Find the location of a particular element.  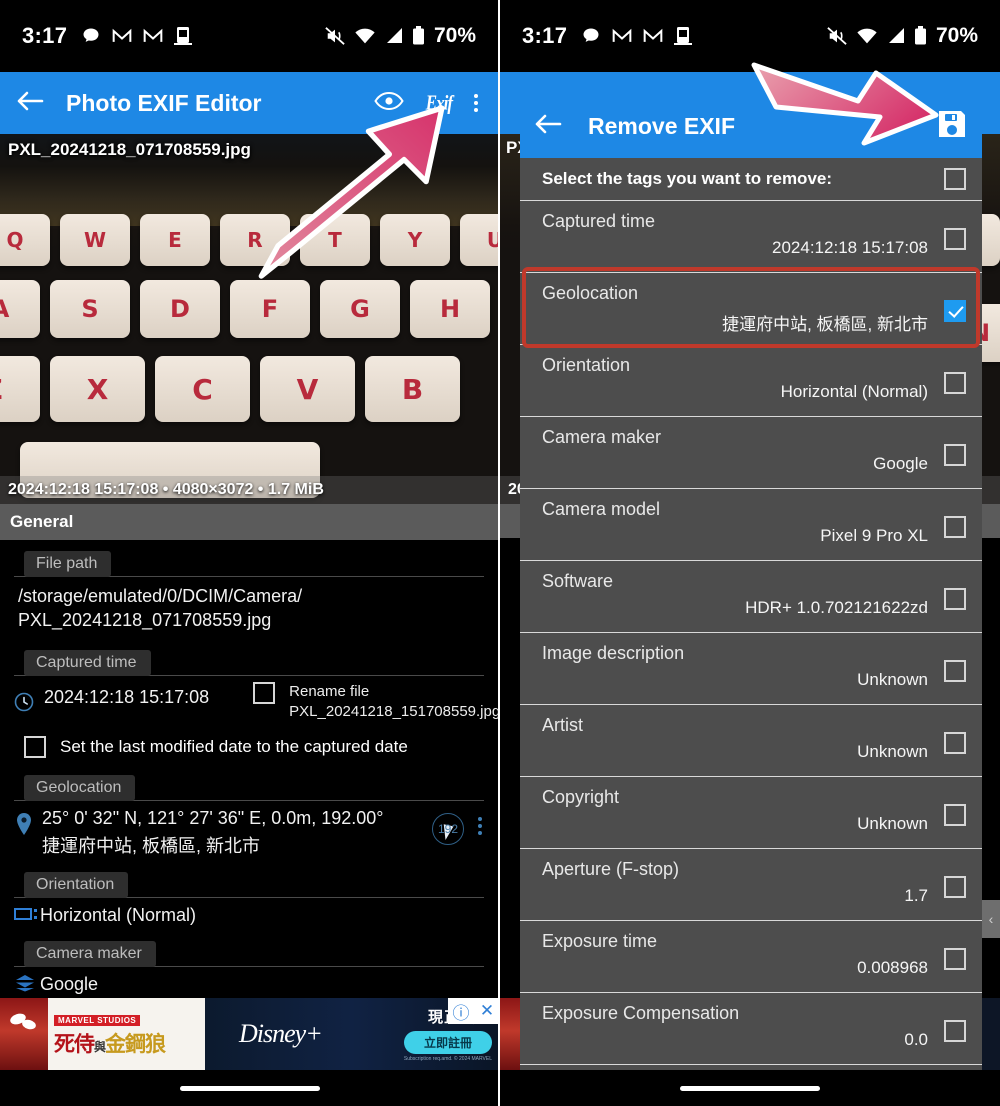

tag-texts: Artist Unknown is located at coordinates (735, 742).